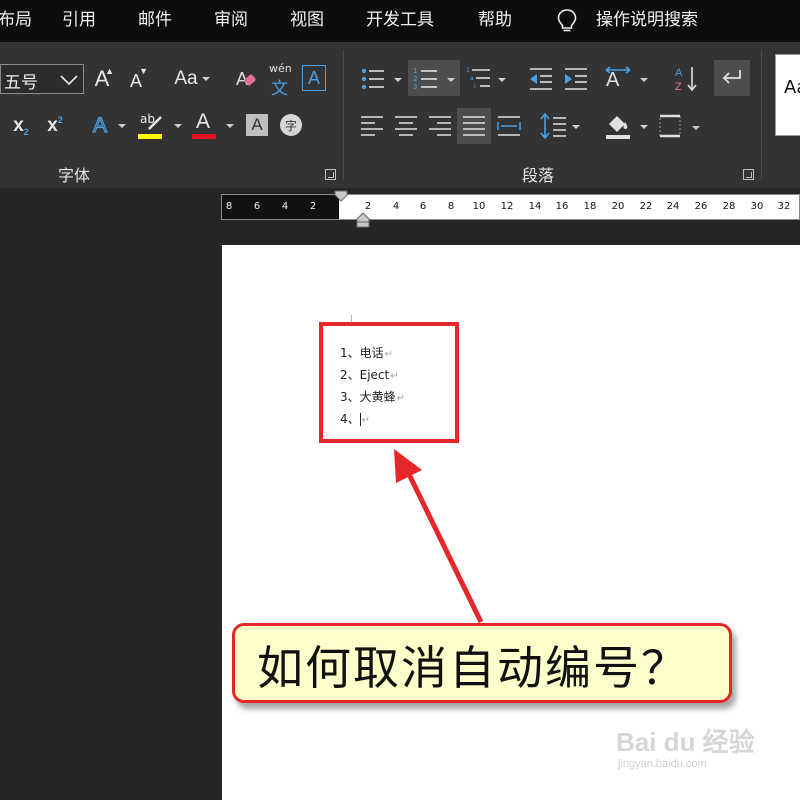 The image size is (800, 800). I want to click on text-effects-button: A, so click(107, 126).